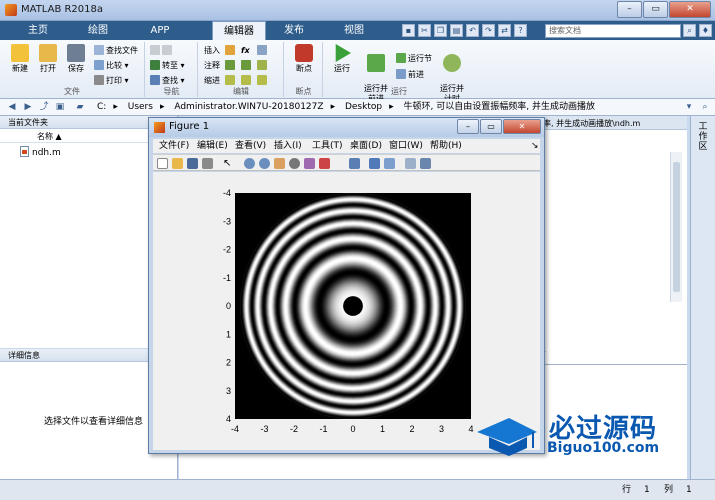 Image resolution: width=715 pixels, height=500 pixels. What do you see at coordinates (655, 9) in the screenshot?
I see `maximize-button: ▭` at bounding box center [655, 9].